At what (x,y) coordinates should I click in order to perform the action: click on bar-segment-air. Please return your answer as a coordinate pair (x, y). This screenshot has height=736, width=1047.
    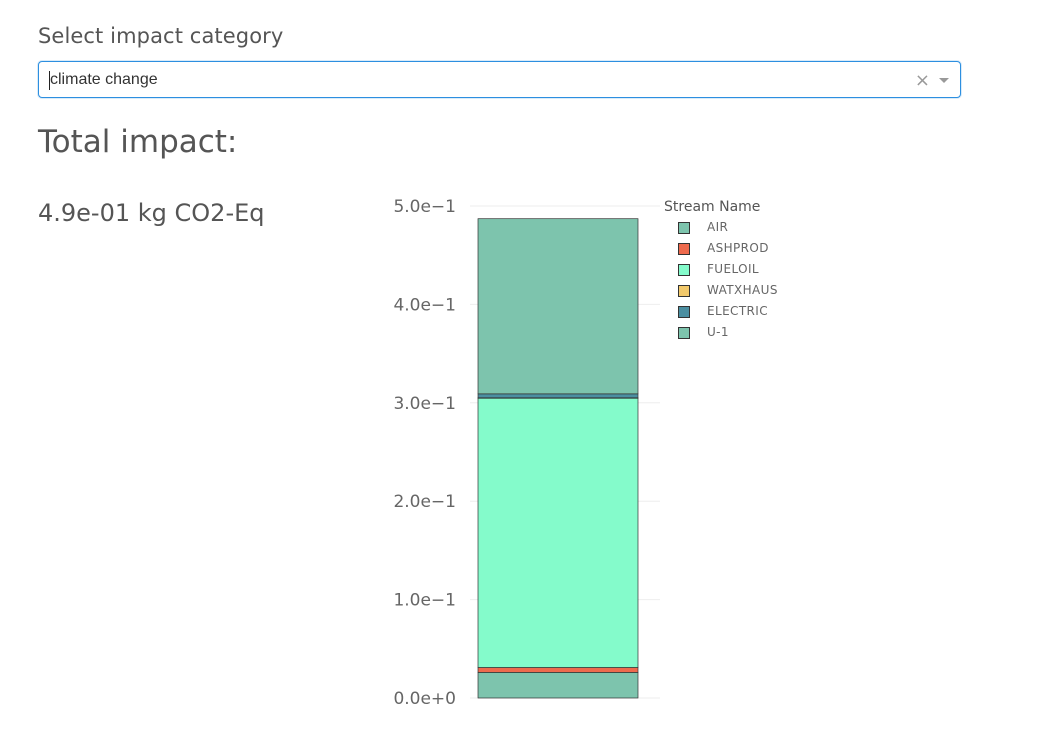
    Looking at the image, I should click on (558, 685).